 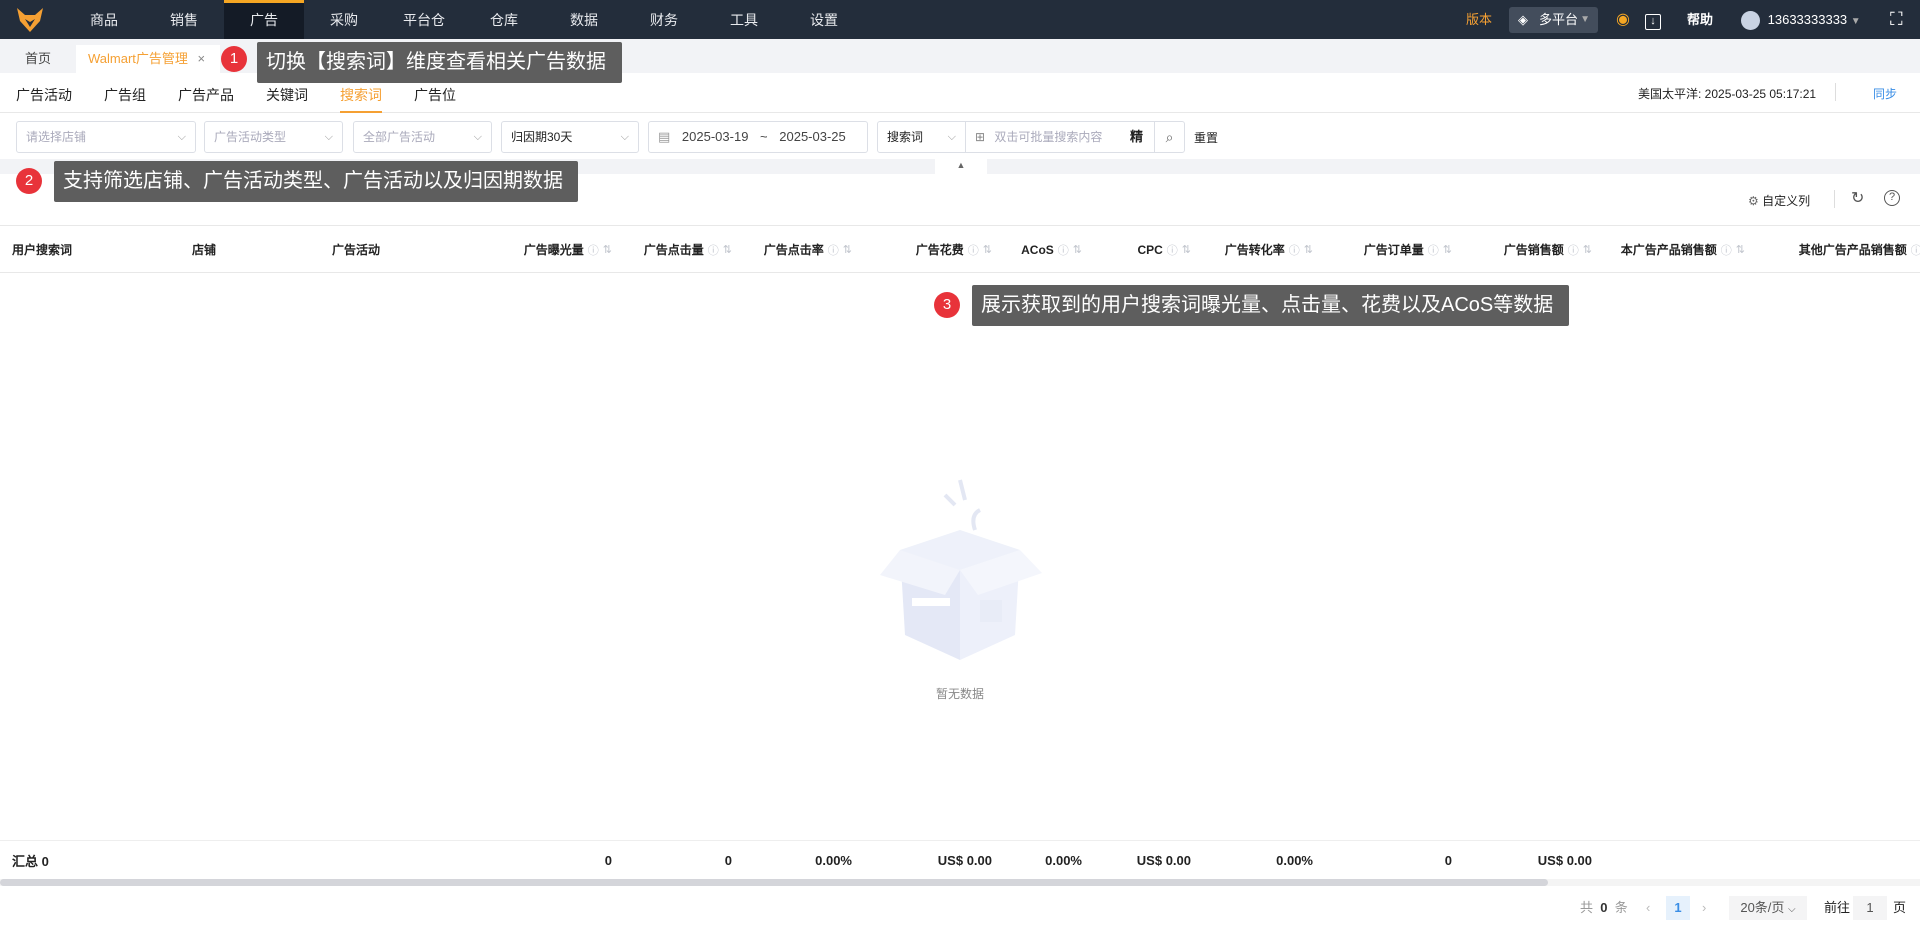 I want to click on fullscreen-icon: ⛶, so click(x=1896, y=19).